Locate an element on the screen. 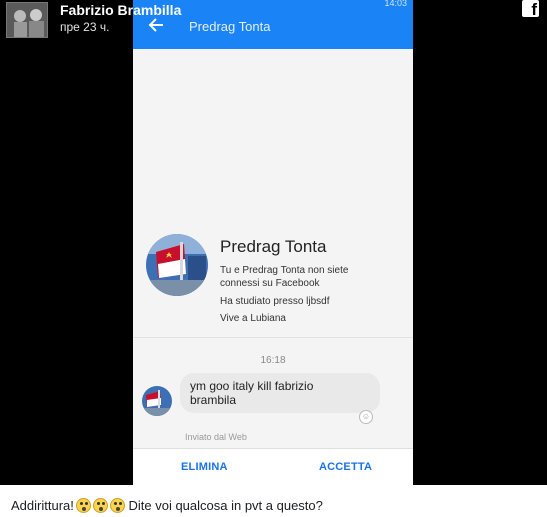 Image resolution: width=547 pixels, height=517 pixels. profile-location: Vive a Lubiana is located at coordinates (253, 318).